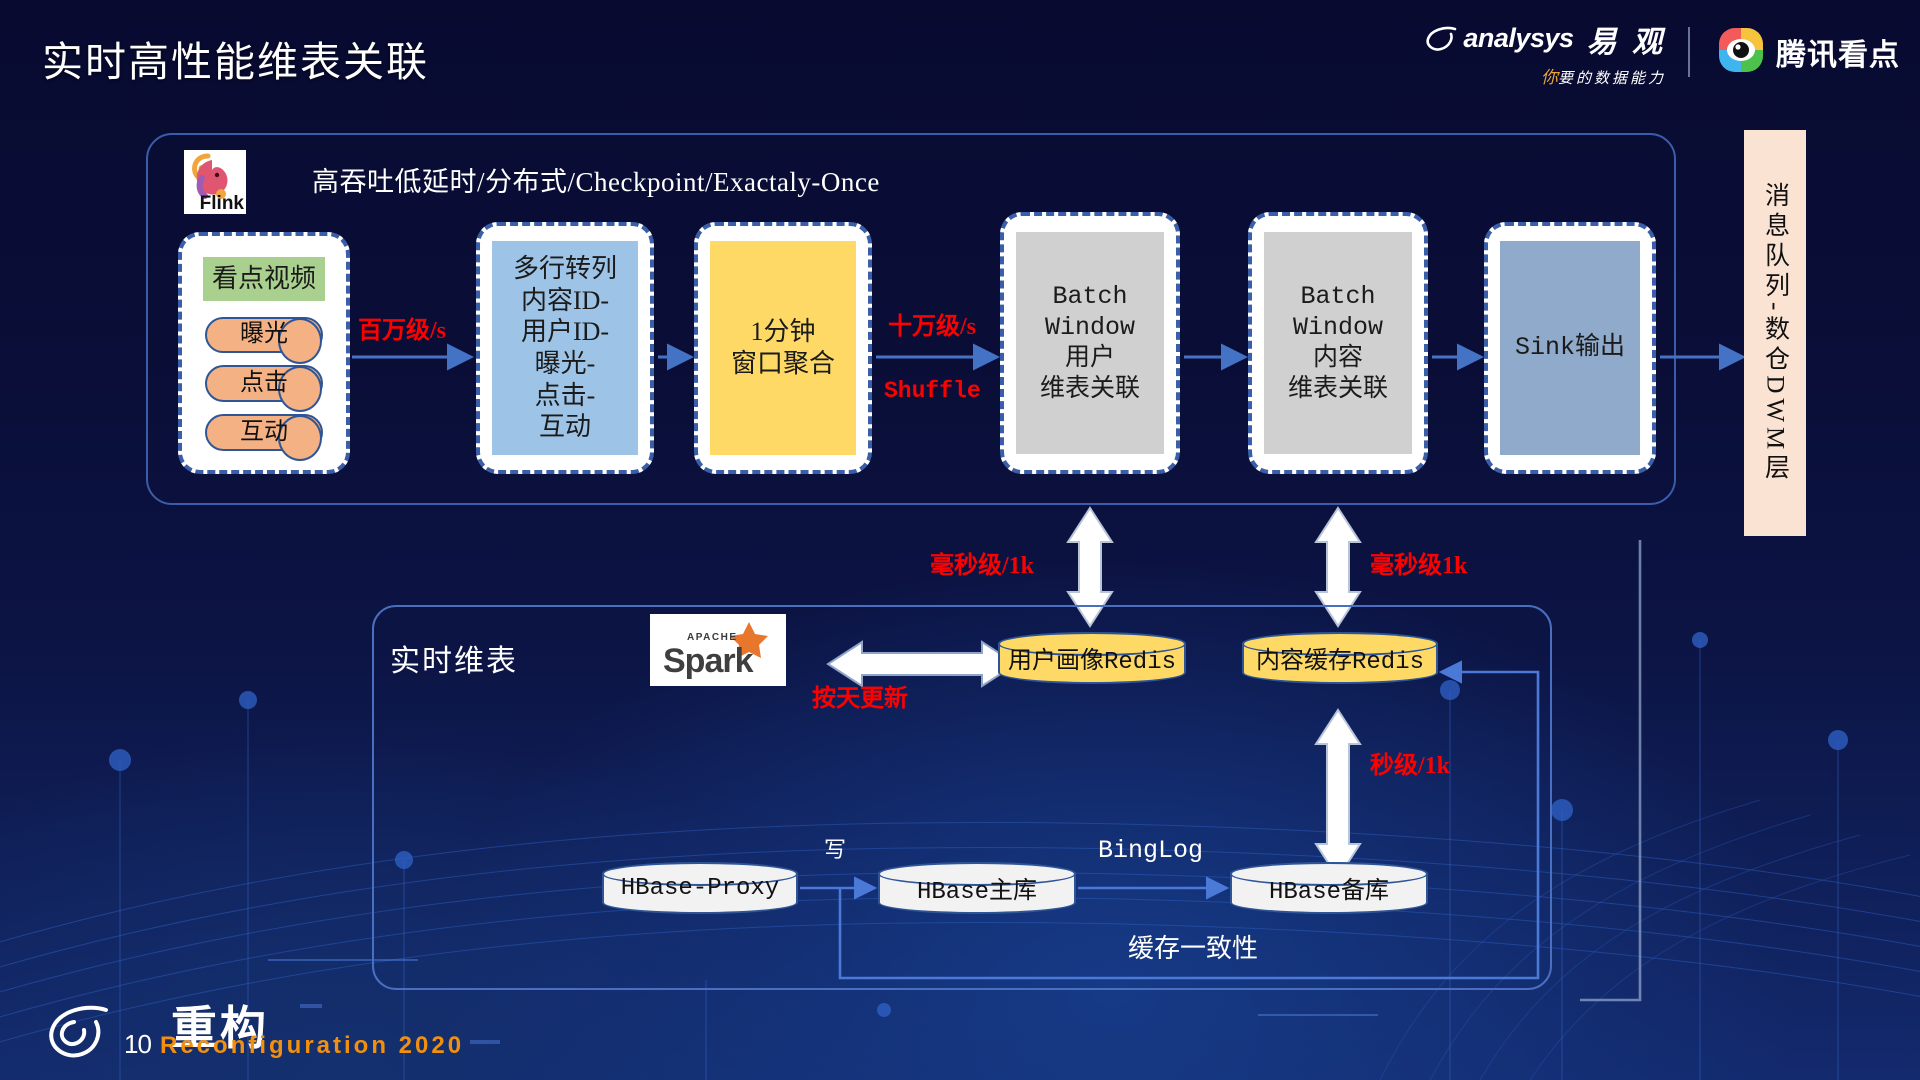  What do you see at coordinates (1626, 42) in the screenshot?
I see `analysys-cn-name: 易 观` at bounding box center [1626, 42].